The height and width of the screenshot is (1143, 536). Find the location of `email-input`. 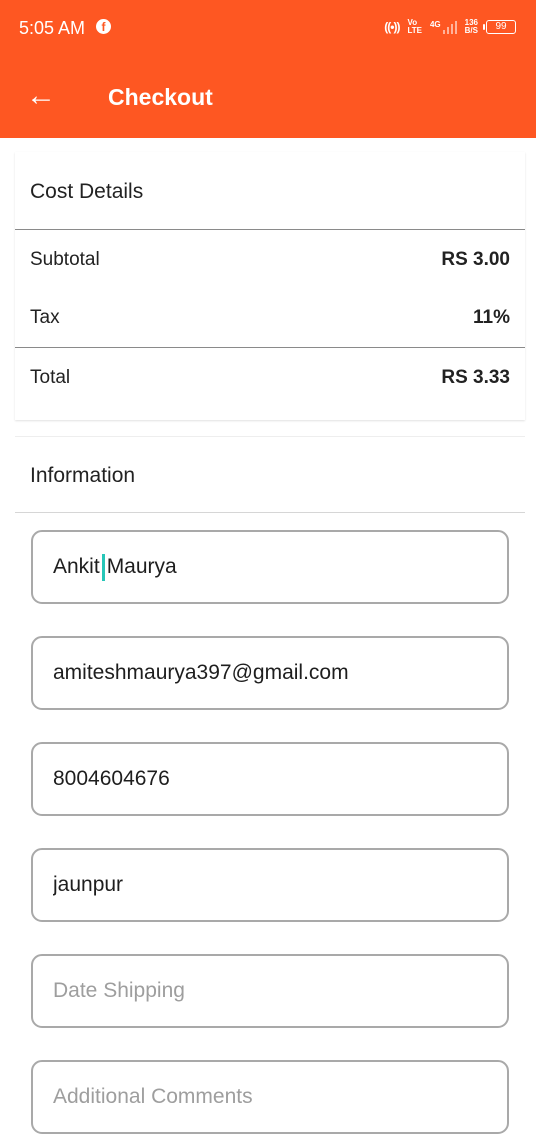

email-input is located at coordinates (270, 673).